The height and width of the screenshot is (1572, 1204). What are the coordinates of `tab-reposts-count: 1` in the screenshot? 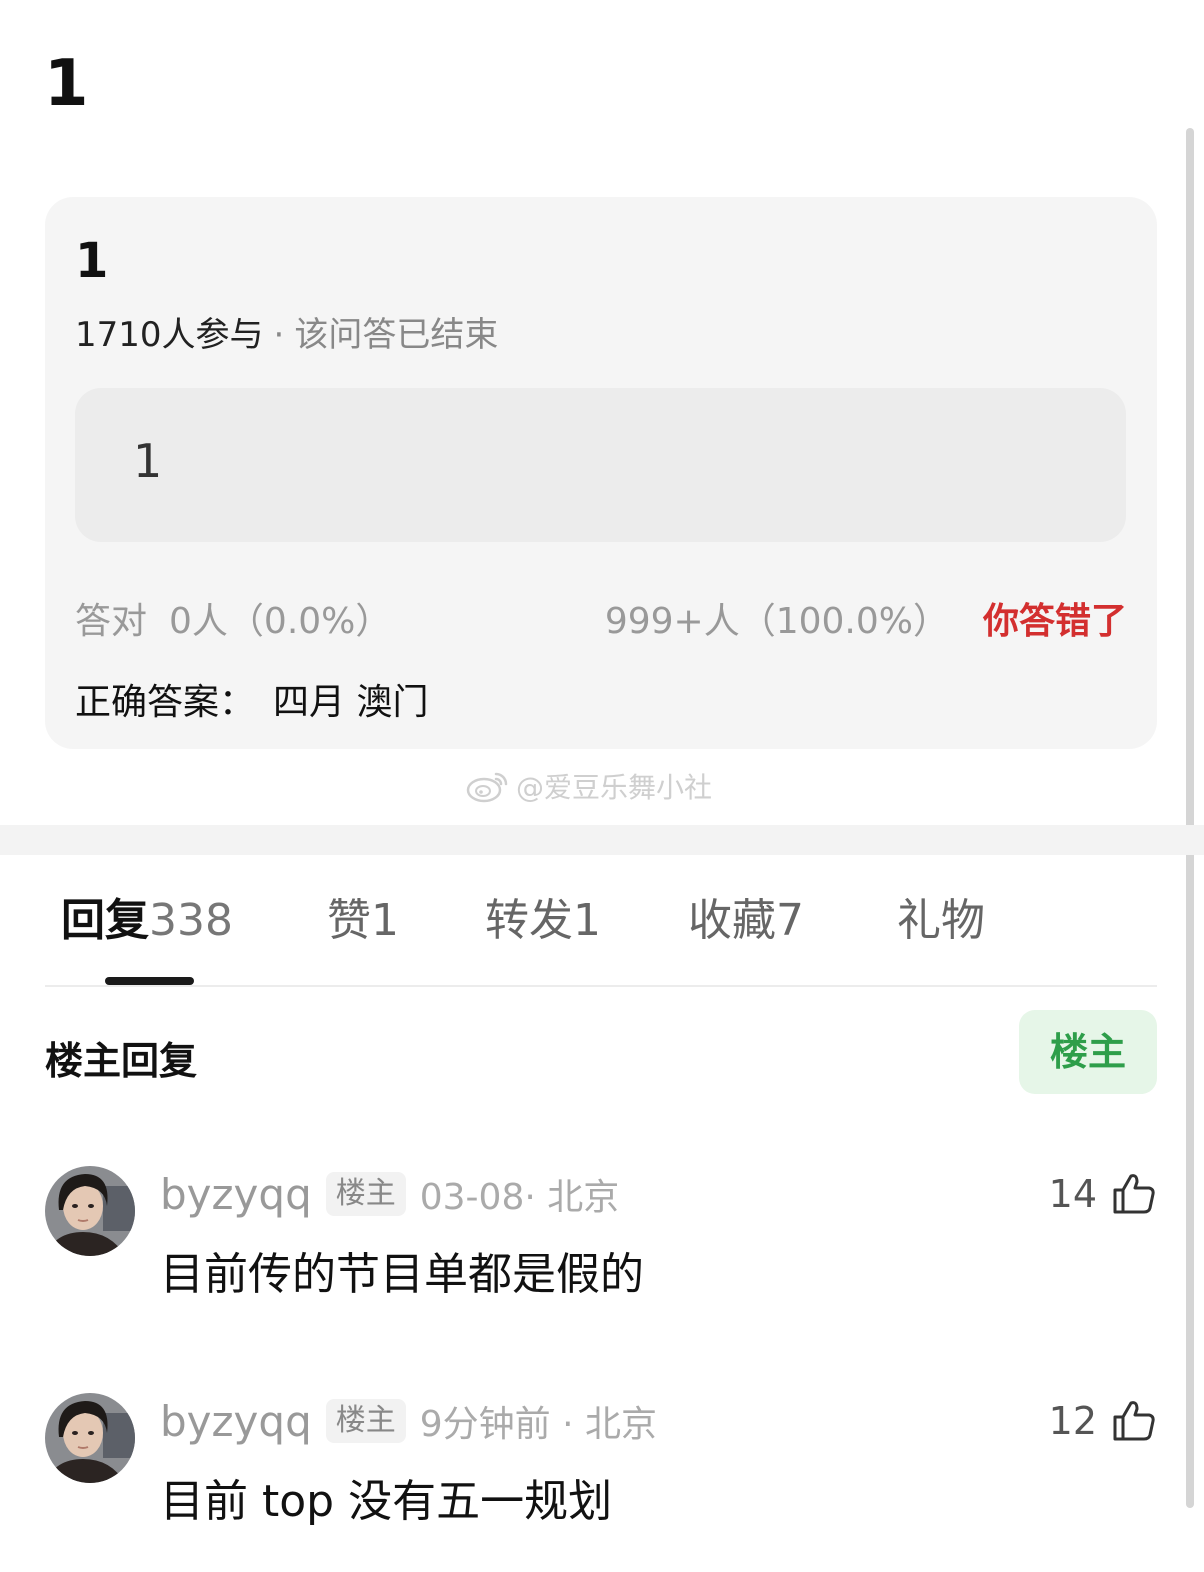 It's located at (587, 920).